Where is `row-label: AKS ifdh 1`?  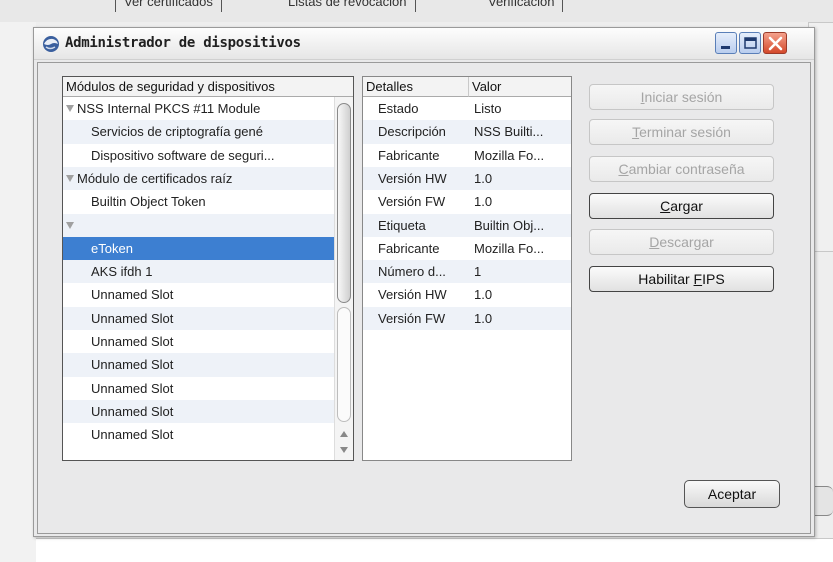
row-label: AKS ifdh 1 is located at coordinates (122, 272).